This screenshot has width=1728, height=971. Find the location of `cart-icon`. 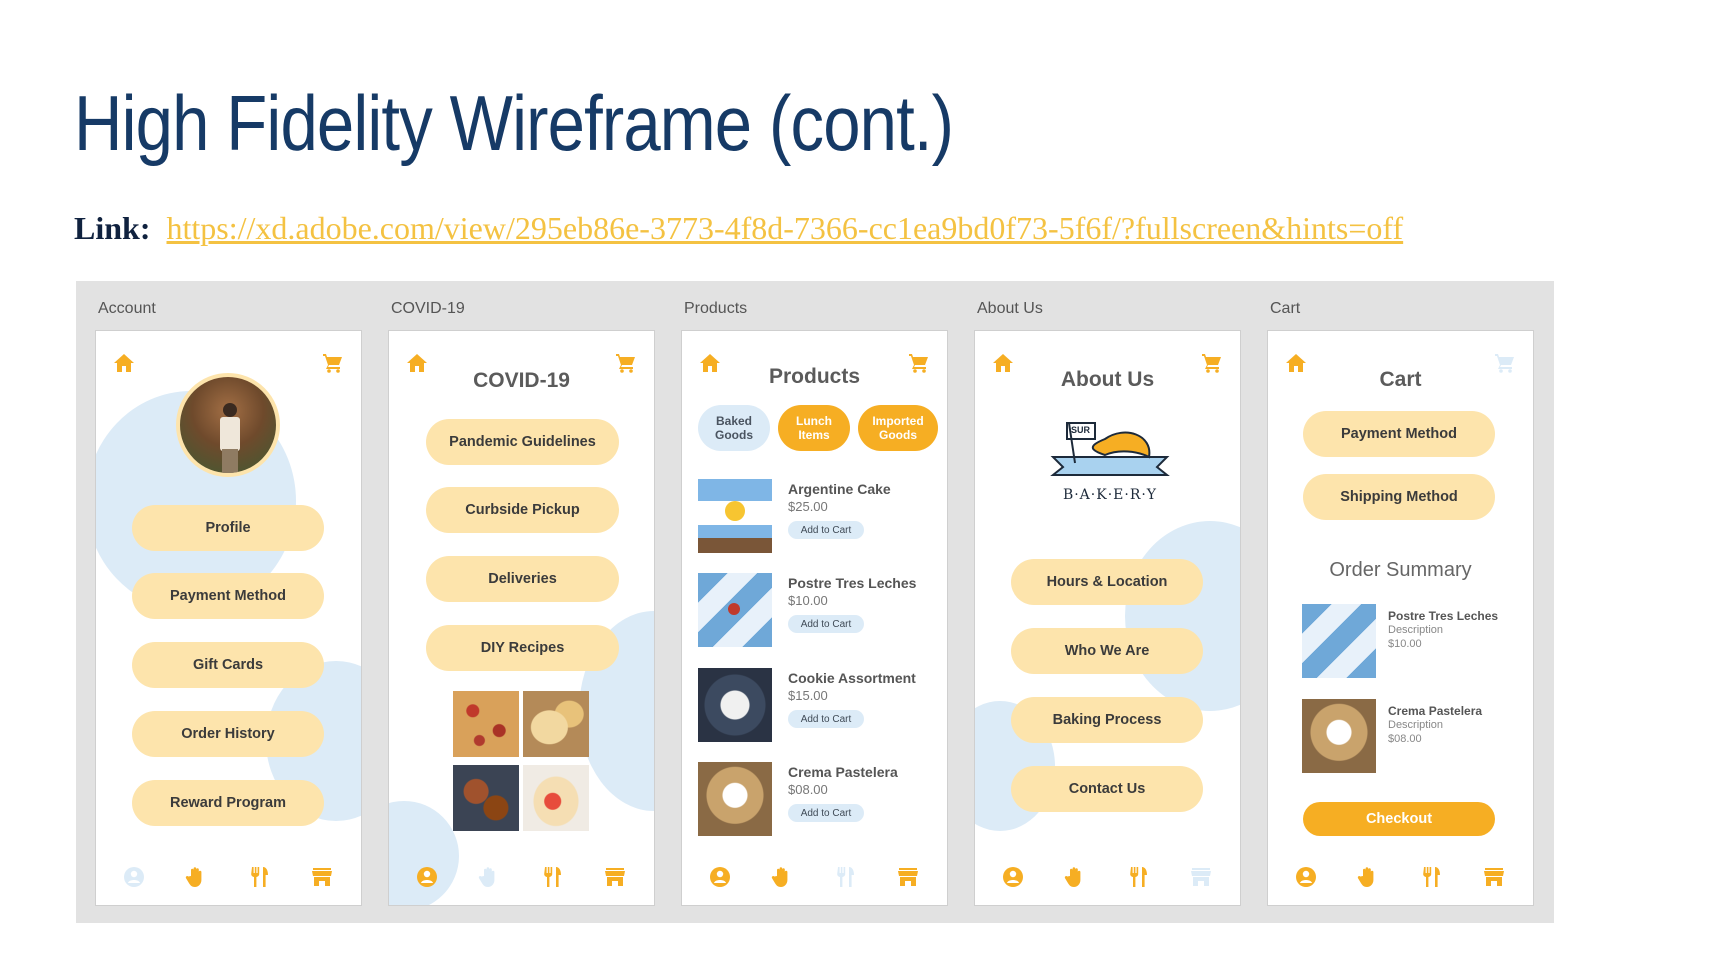

cart-icon is located at coordinates (333, 363).